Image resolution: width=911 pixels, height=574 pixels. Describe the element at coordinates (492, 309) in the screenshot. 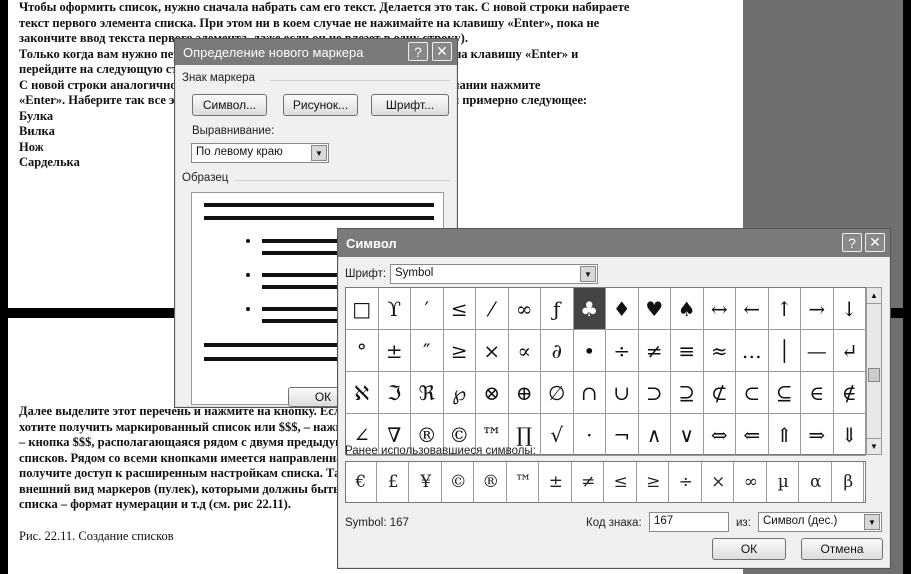

I see `symbol-cell: ⁄` at that location.